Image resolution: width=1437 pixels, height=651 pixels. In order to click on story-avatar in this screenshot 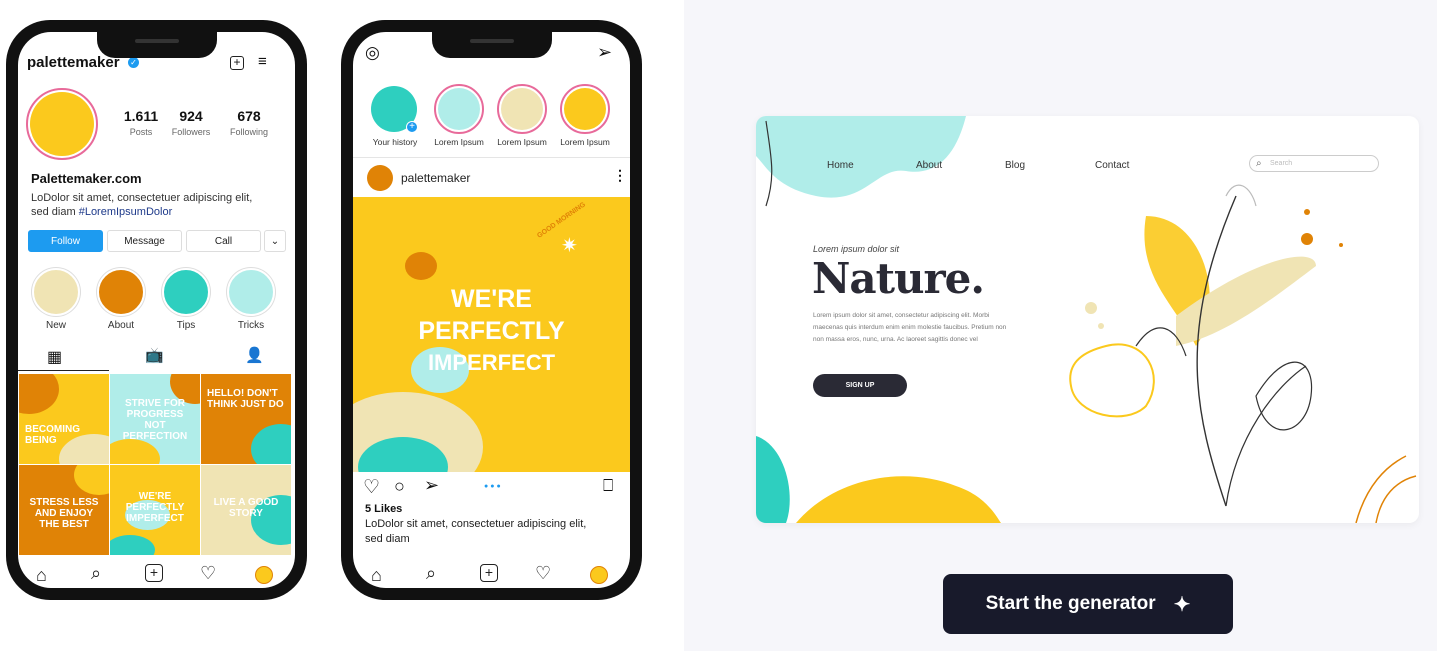, I will do `click(522, 109)`.